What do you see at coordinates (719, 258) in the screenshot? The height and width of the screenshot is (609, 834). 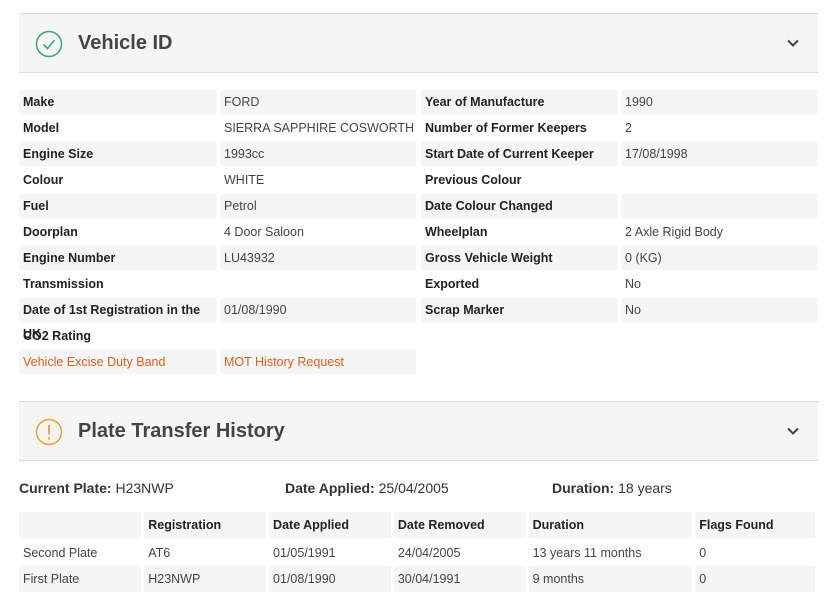 I see `field-value: 0 (KG)` at bounding box center [719, 258].